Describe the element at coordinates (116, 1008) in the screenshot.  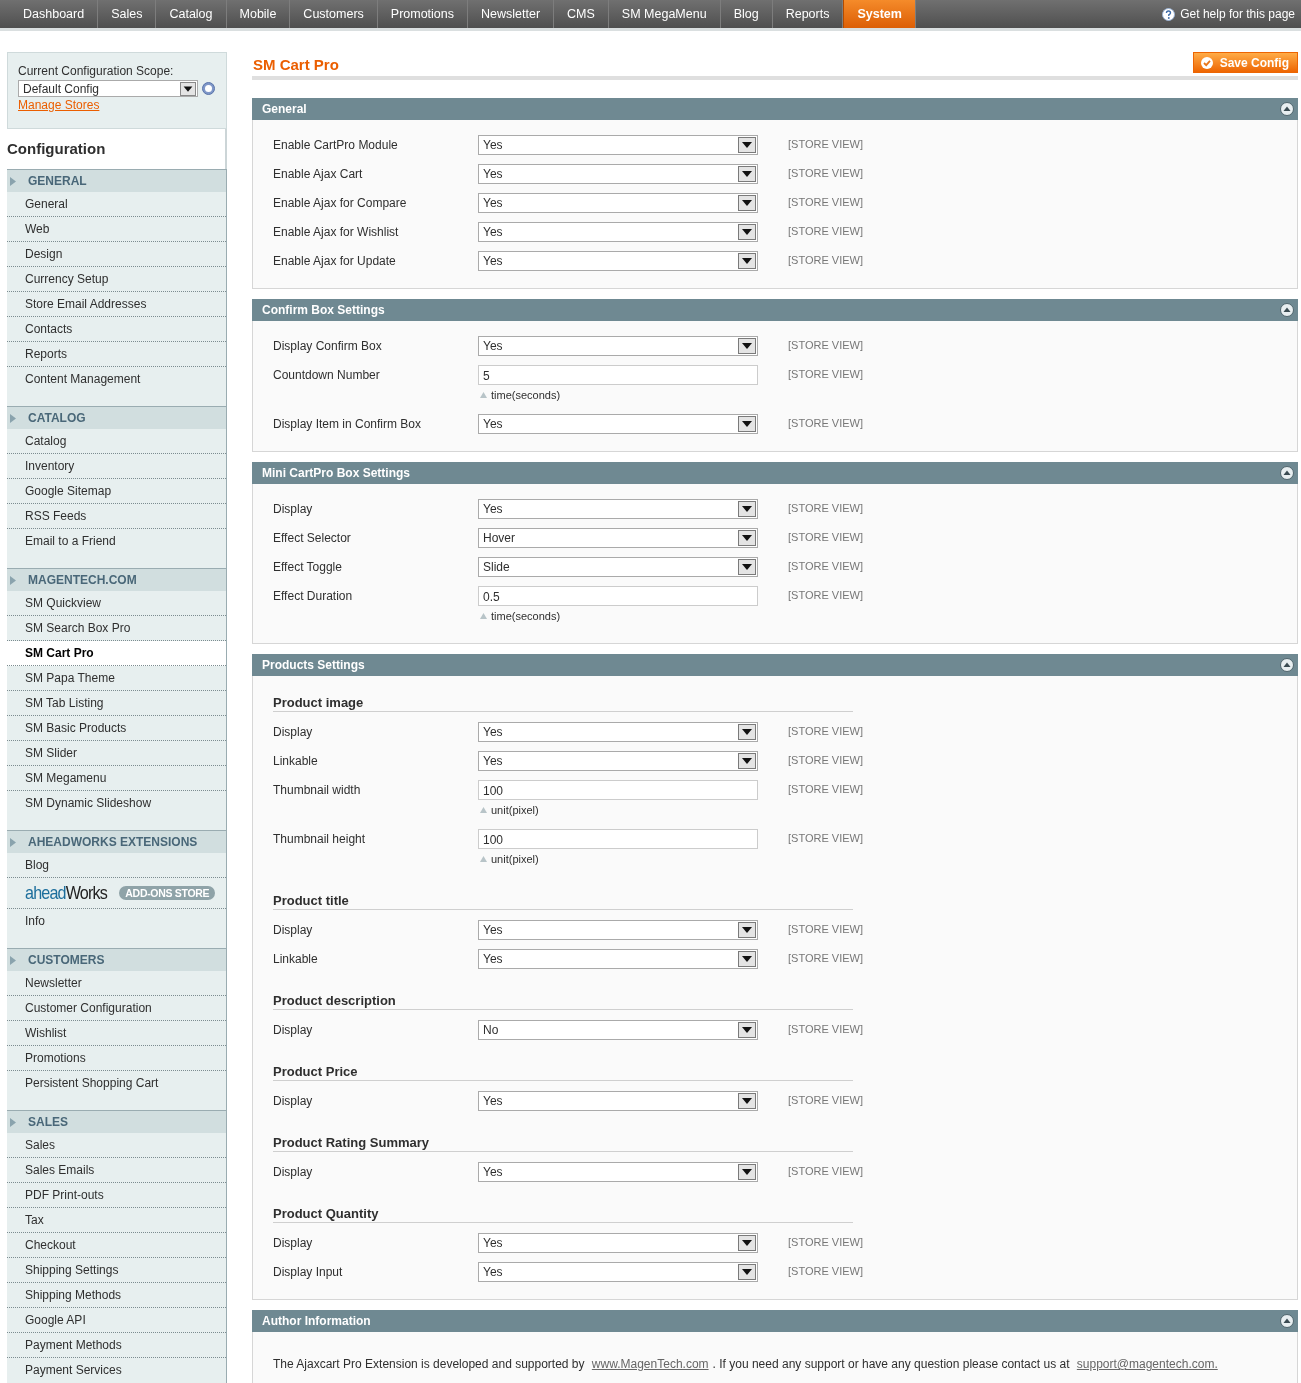
I see `sidebar-item: Customer Configuration` at that location.